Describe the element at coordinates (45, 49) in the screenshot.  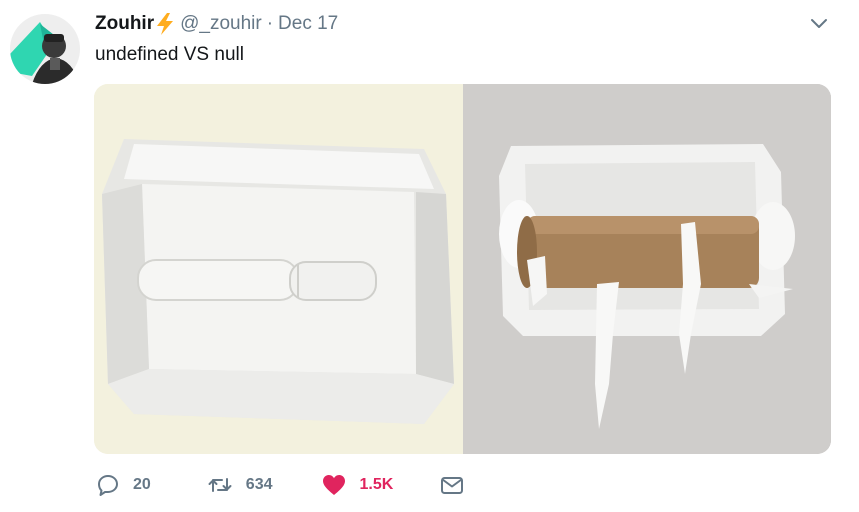
I see `avatar` at that location.